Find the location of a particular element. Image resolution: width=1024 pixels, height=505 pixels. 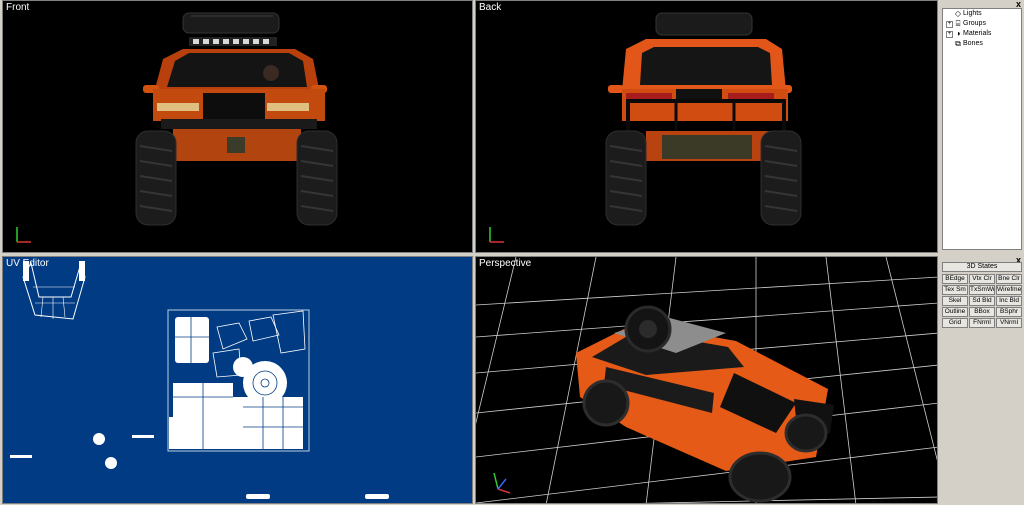

state-button-bbox: BBox is located at coordinates (982, 312).